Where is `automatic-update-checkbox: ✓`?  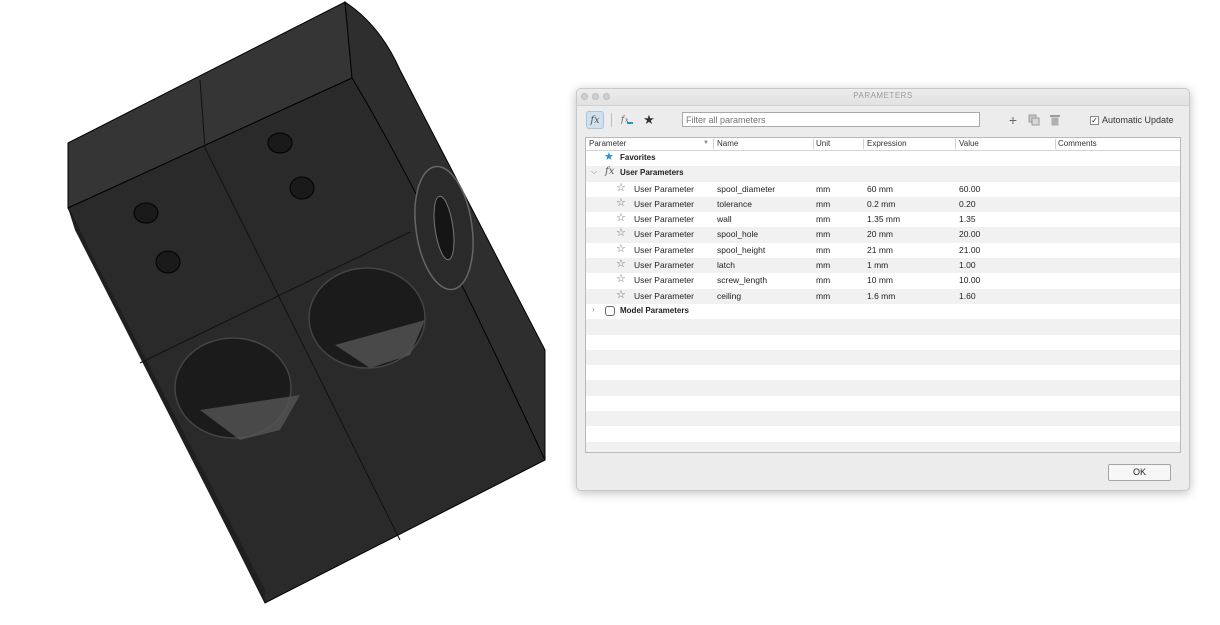 automatic-update-checkbox: ✓ is located at coordinates (1094, 120).